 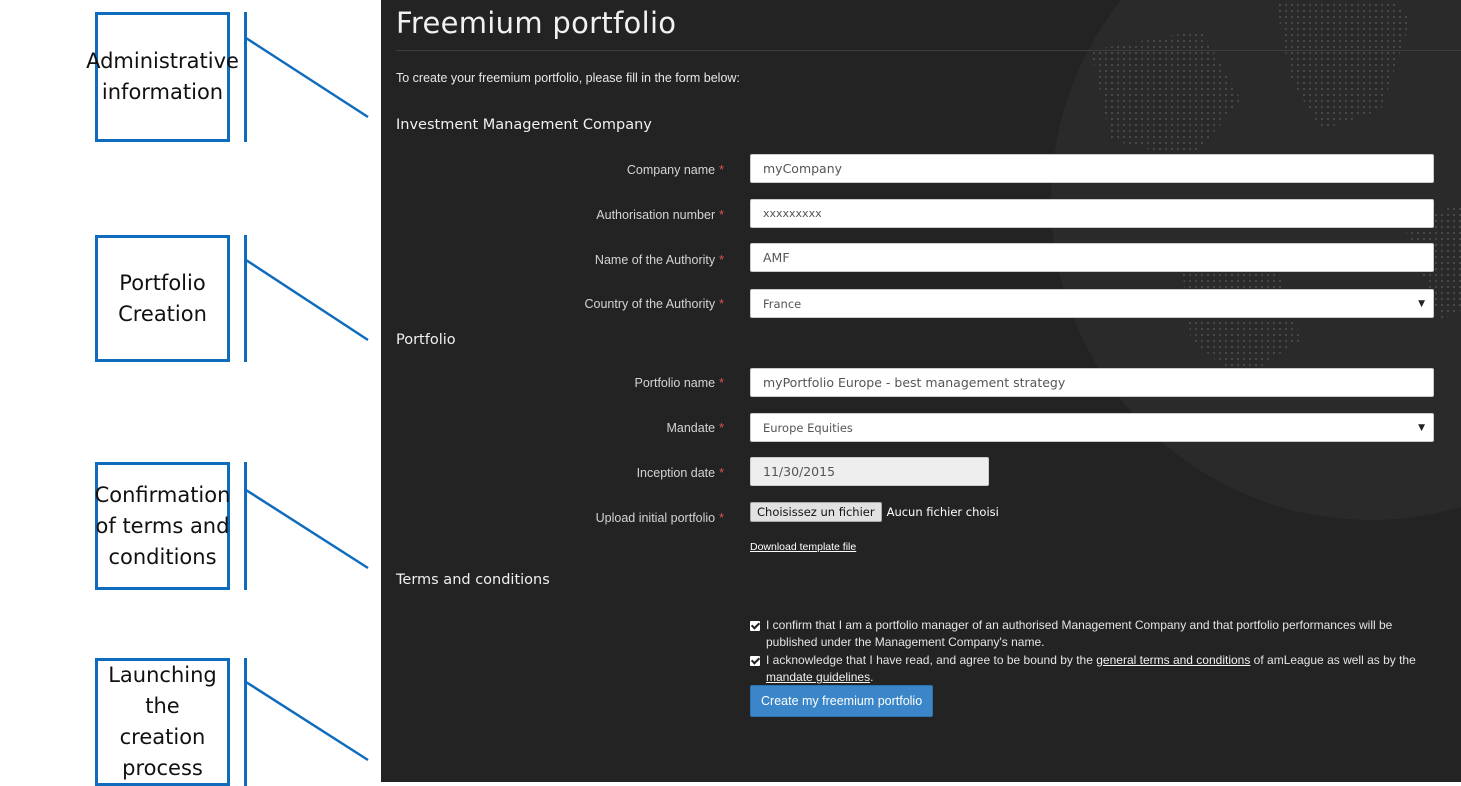 I want to click on section-heading-company: Investment Management Company, so click(x=524, y=125).